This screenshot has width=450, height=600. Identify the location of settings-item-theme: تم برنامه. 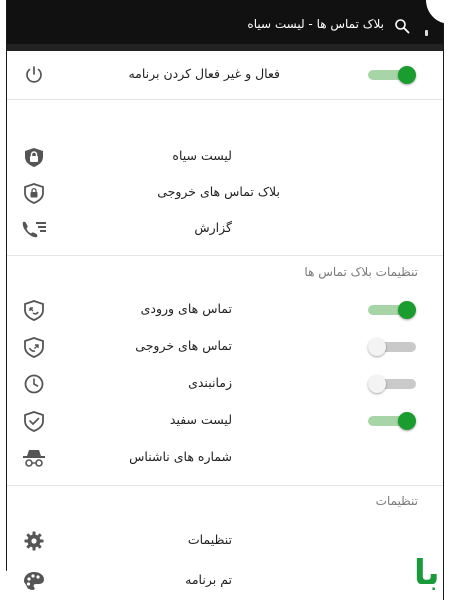
(225, 581).